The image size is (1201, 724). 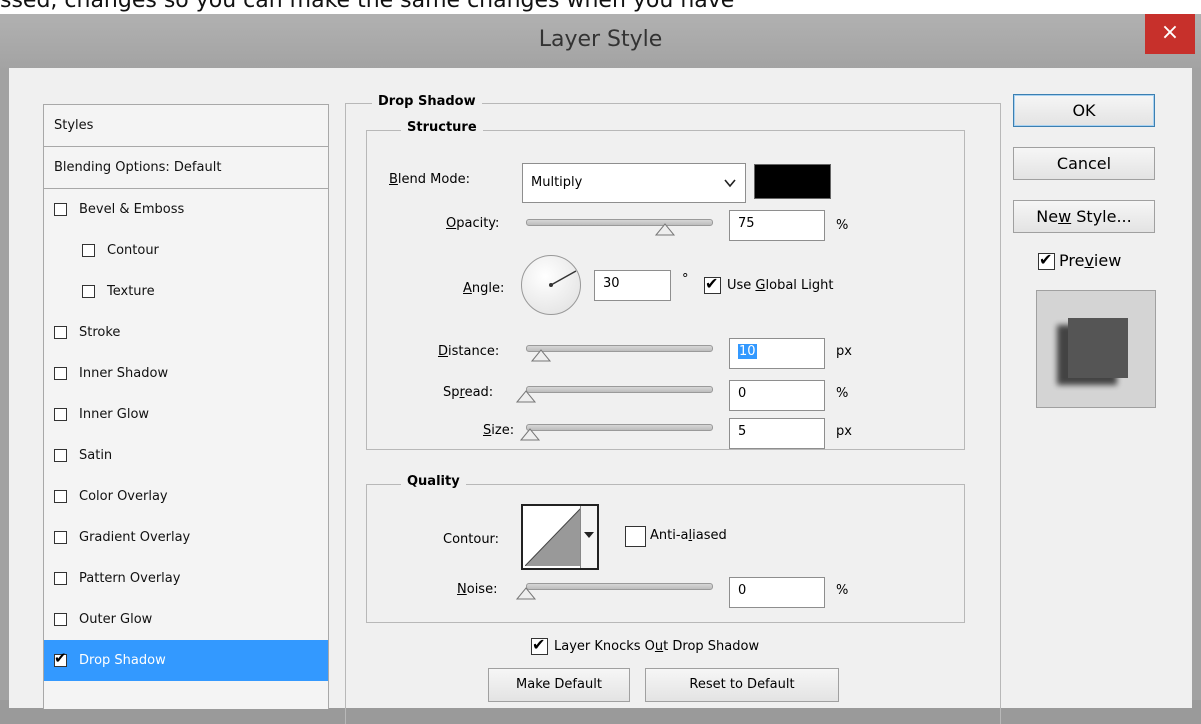 I want to click on cancel-button: Cancel, so click(x=1084, y=163).